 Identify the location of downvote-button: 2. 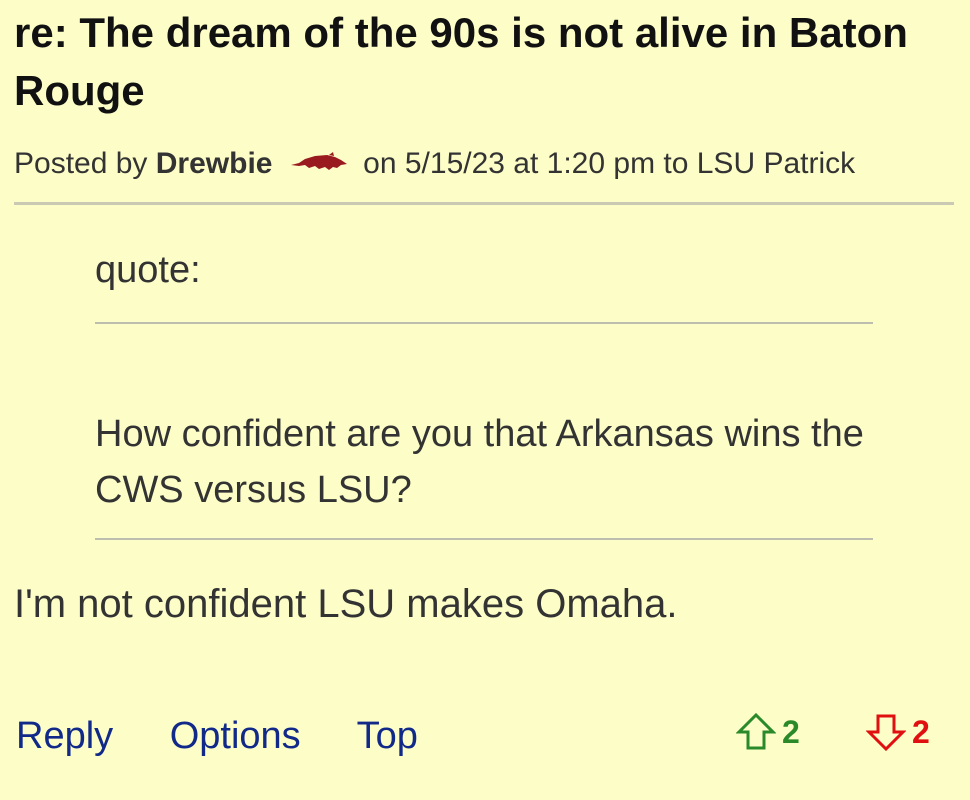
(898, 732).